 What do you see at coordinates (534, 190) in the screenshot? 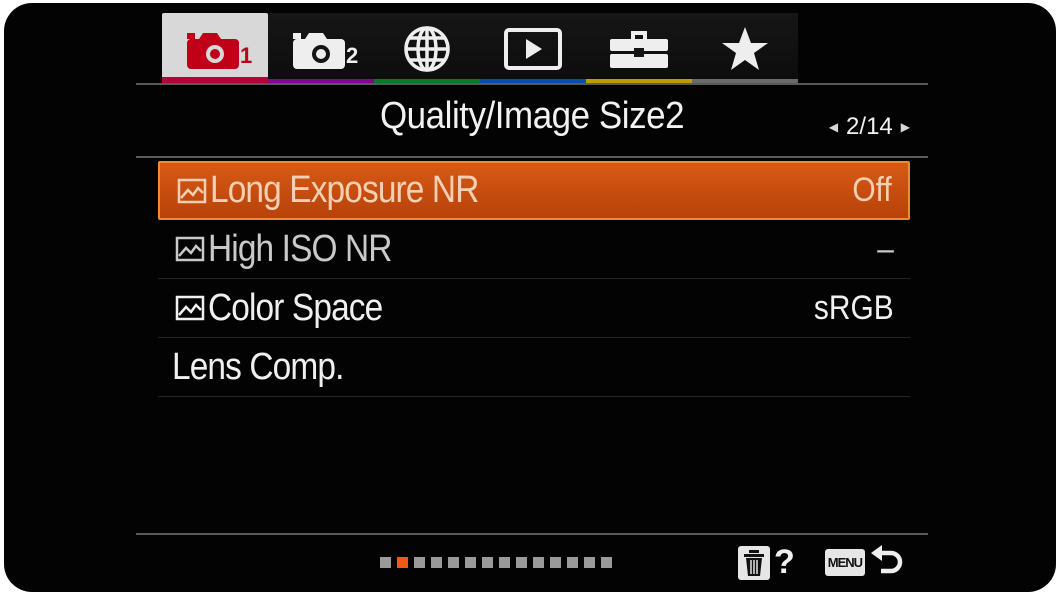
I see `menu-item-long-exposure-nr: Long Exposure NR Off` at bounding box center [534, 190].